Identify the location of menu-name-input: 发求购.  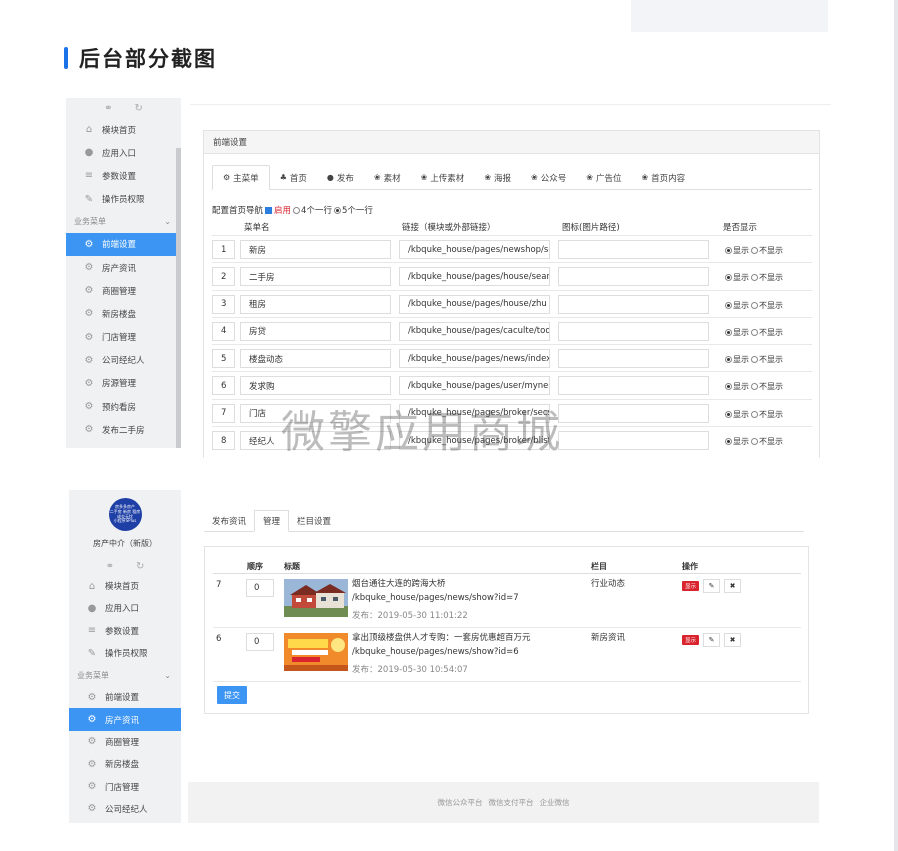
(315, 386).